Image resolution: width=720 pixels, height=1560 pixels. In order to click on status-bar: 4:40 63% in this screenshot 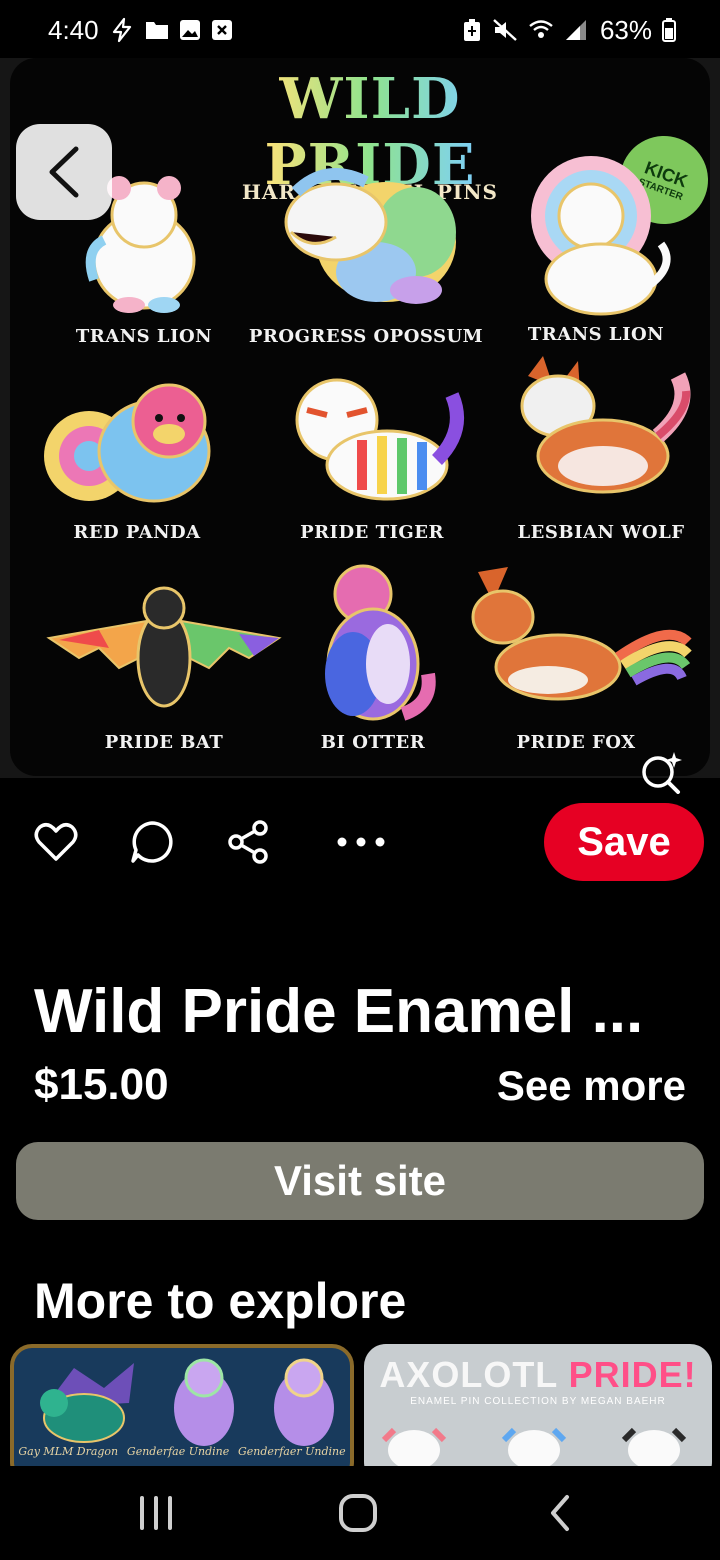, I will do `click(360, 30)`.